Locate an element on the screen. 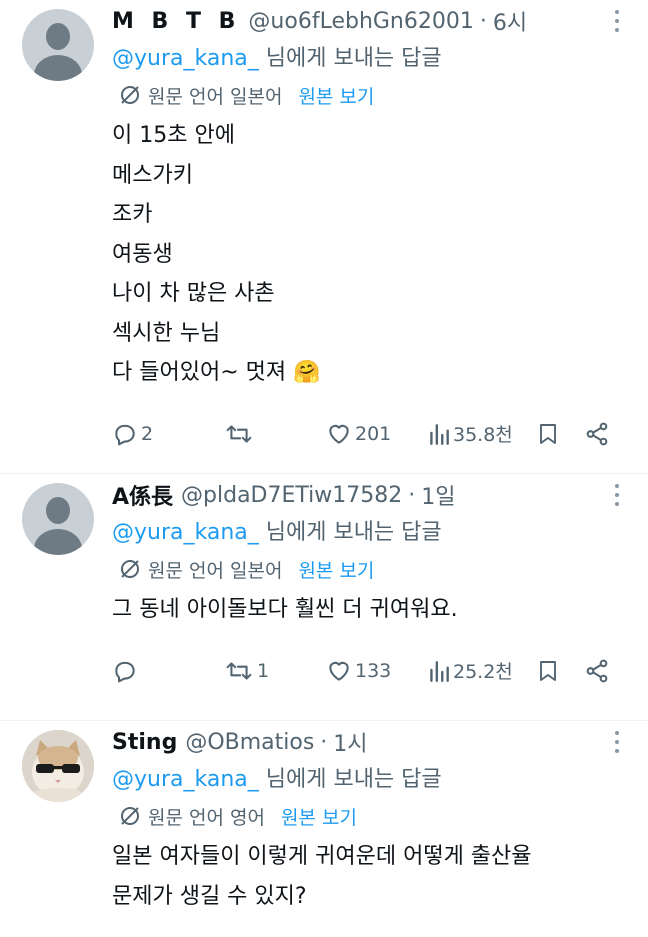 This screenshot has width=648, height=937. author-handle: @uo6fLebhGn62001 is located at coordinates (360, 21).